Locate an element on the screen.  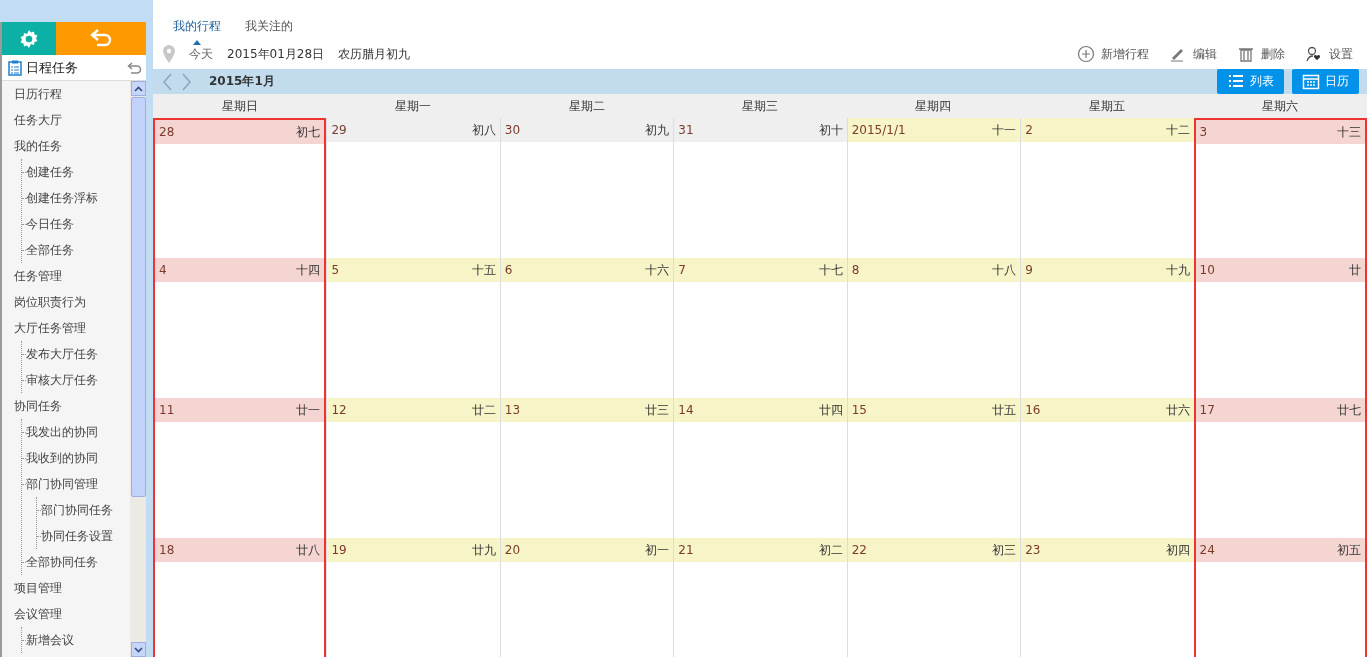
day-cell: 15 廿五 is located at coordinates (933, 468).